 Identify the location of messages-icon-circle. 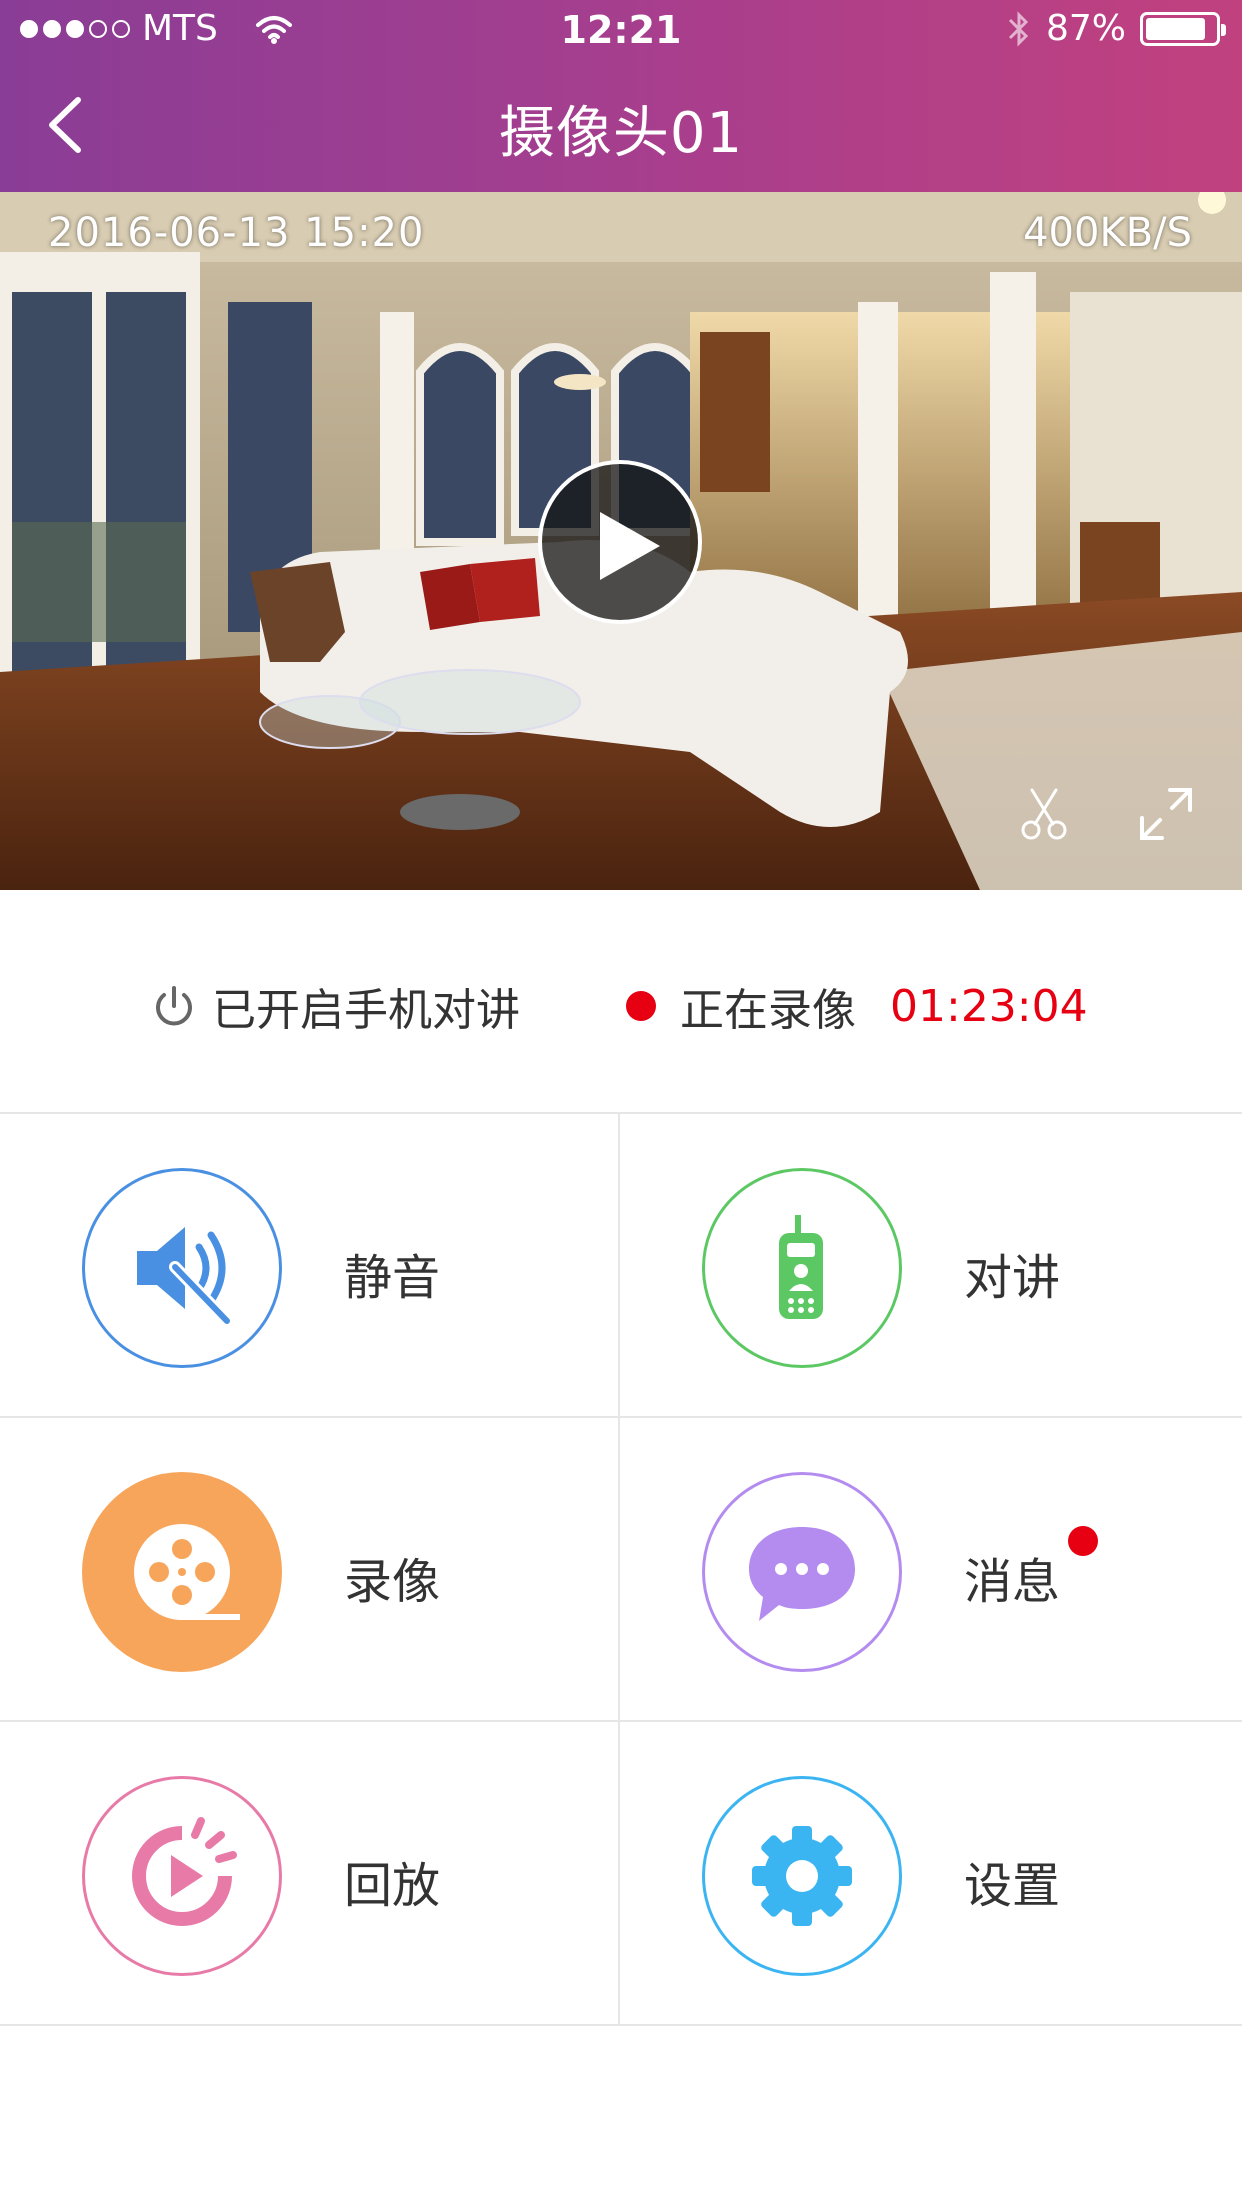
(802, 1572).